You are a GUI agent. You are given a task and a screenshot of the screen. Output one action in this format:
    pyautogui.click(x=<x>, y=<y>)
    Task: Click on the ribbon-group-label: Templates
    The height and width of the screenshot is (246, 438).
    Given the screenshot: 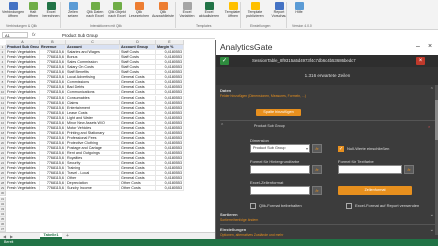 What is the action you would take?
    pyautogui.click(x=204, y=26)
    